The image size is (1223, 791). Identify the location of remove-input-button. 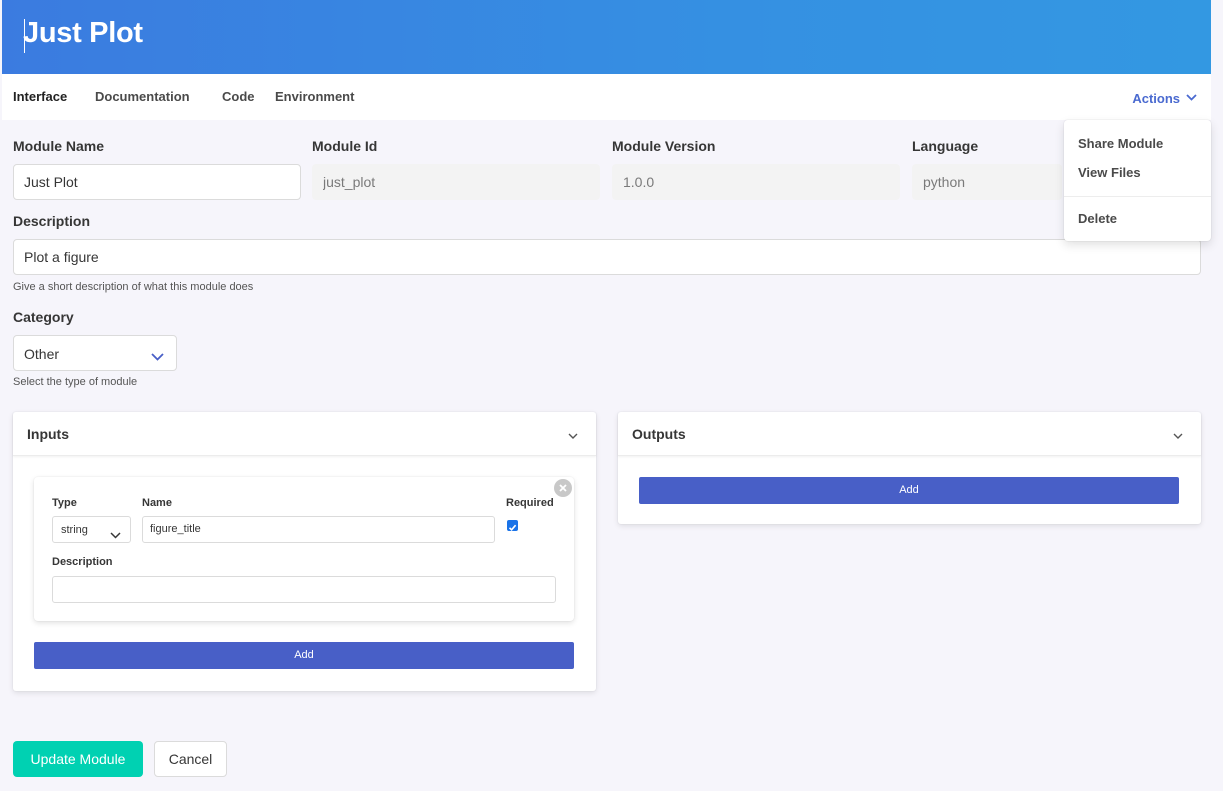
(563, 488).